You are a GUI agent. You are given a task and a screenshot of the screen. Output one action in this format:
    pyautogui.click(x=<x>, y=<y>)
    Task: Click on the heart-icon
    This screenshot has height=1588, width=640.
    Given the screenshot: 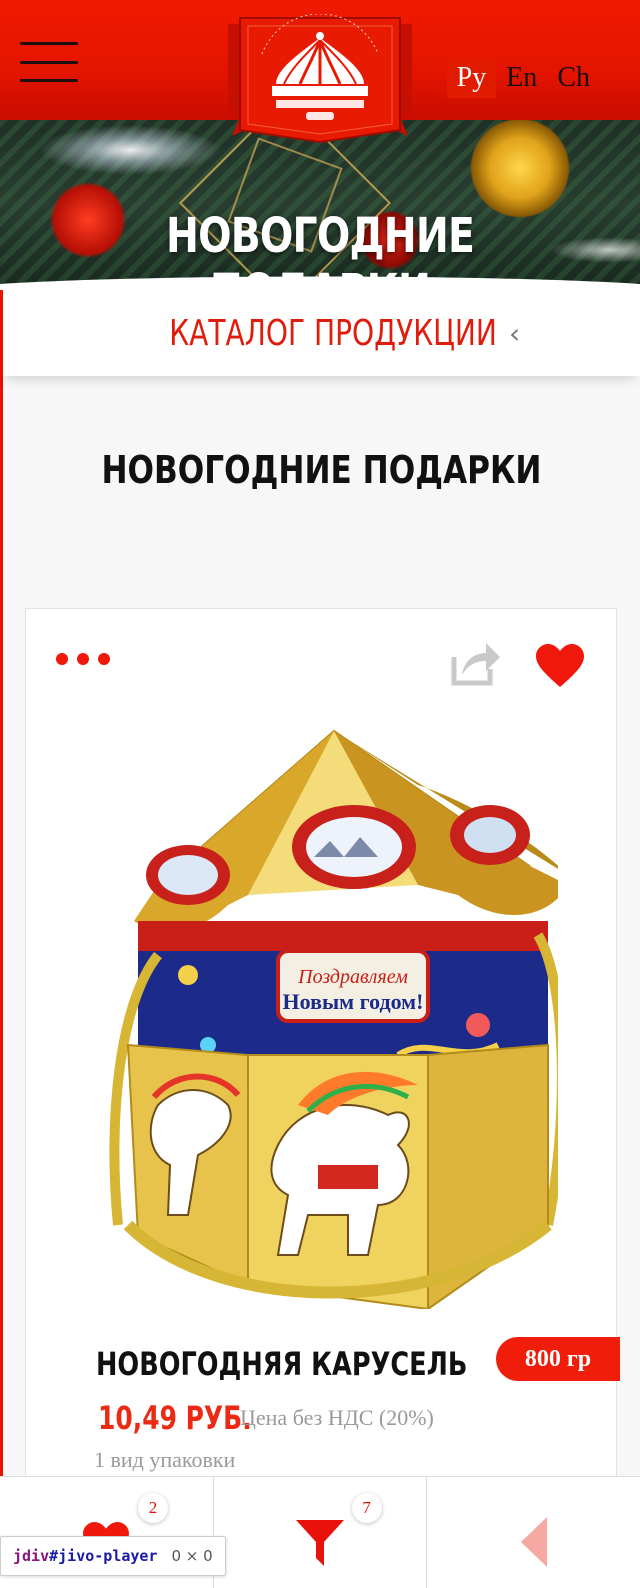 What is the action you would take?
    pyautogui.click(x=560, y=666)
    